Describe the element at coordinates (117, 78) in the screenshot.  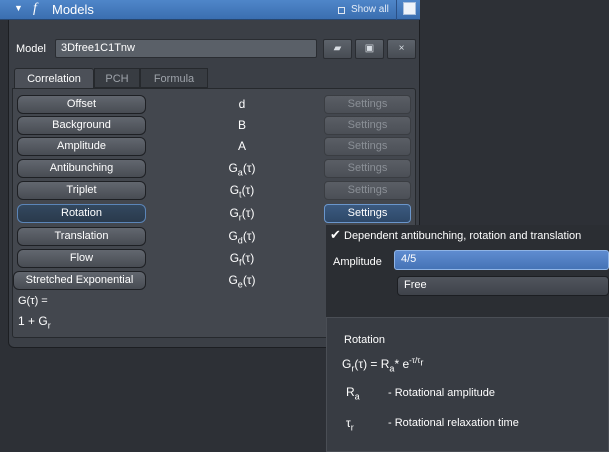
I see `tab-pch: PCH` at that location.